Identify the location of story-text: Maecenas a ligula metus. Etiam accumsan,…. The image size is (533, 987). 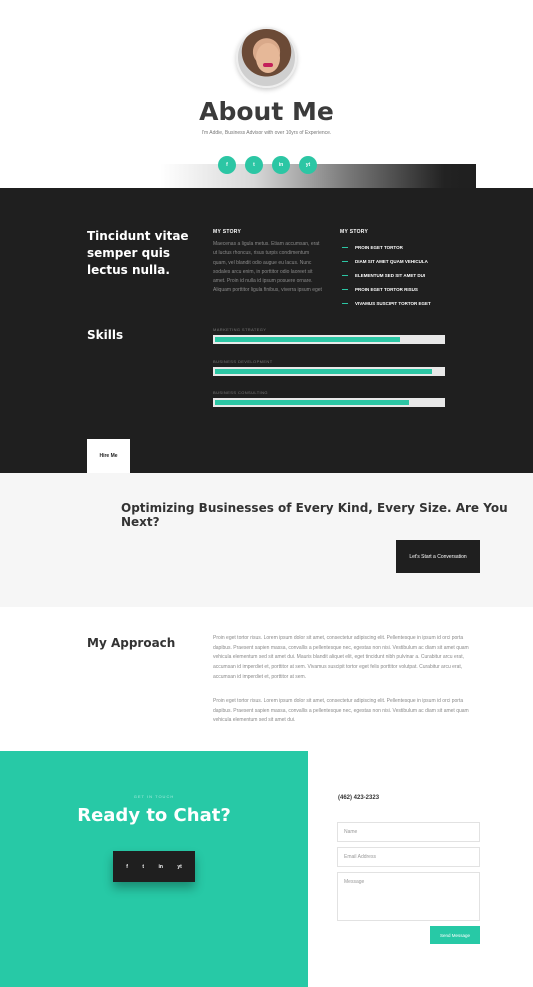
(267, 267).